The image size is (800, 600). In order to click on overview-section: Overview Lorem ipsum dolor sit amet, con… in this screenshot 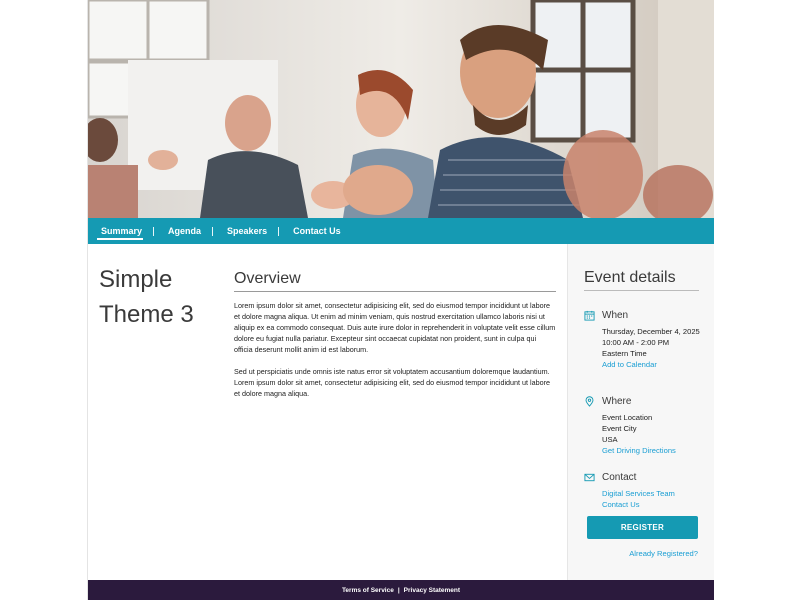, I will do `click(395, 340)`.